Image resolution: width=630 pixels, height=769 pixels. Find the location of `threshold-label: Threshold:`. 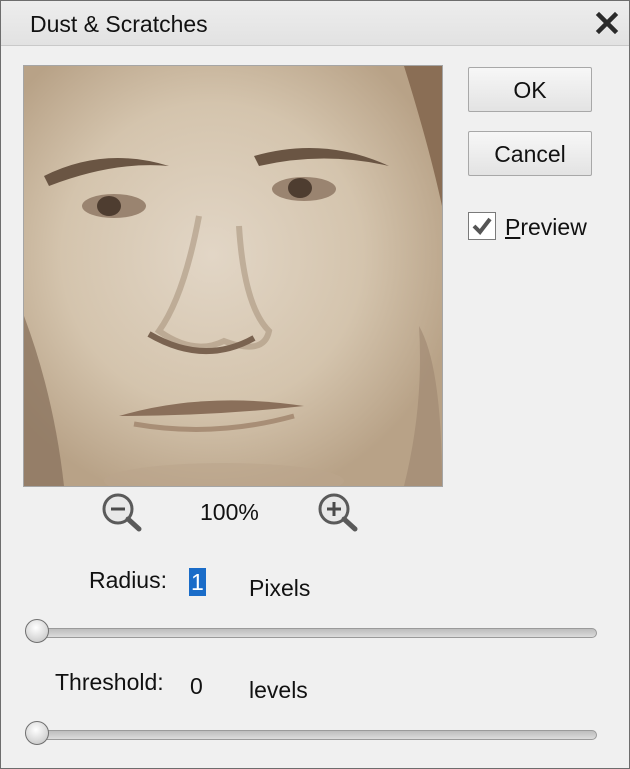

threshold-label: Threshold: is located at coordinates (109, 682).